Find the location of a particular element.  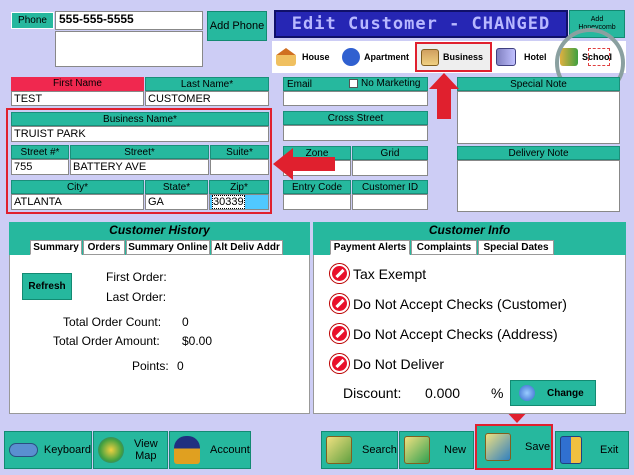

first-name-input: TEST is located at coordinates (77, 98).